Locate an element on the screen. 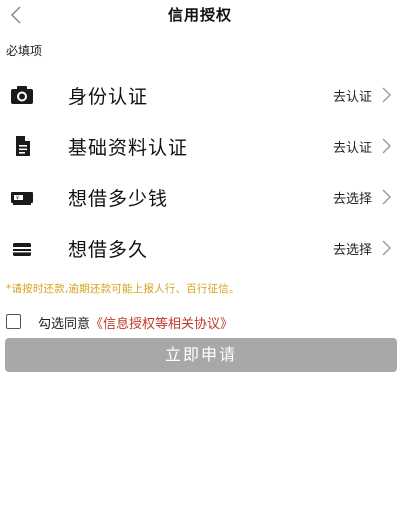  agreement-prefix: 勾选同意 is located at coordinates (64, 324).